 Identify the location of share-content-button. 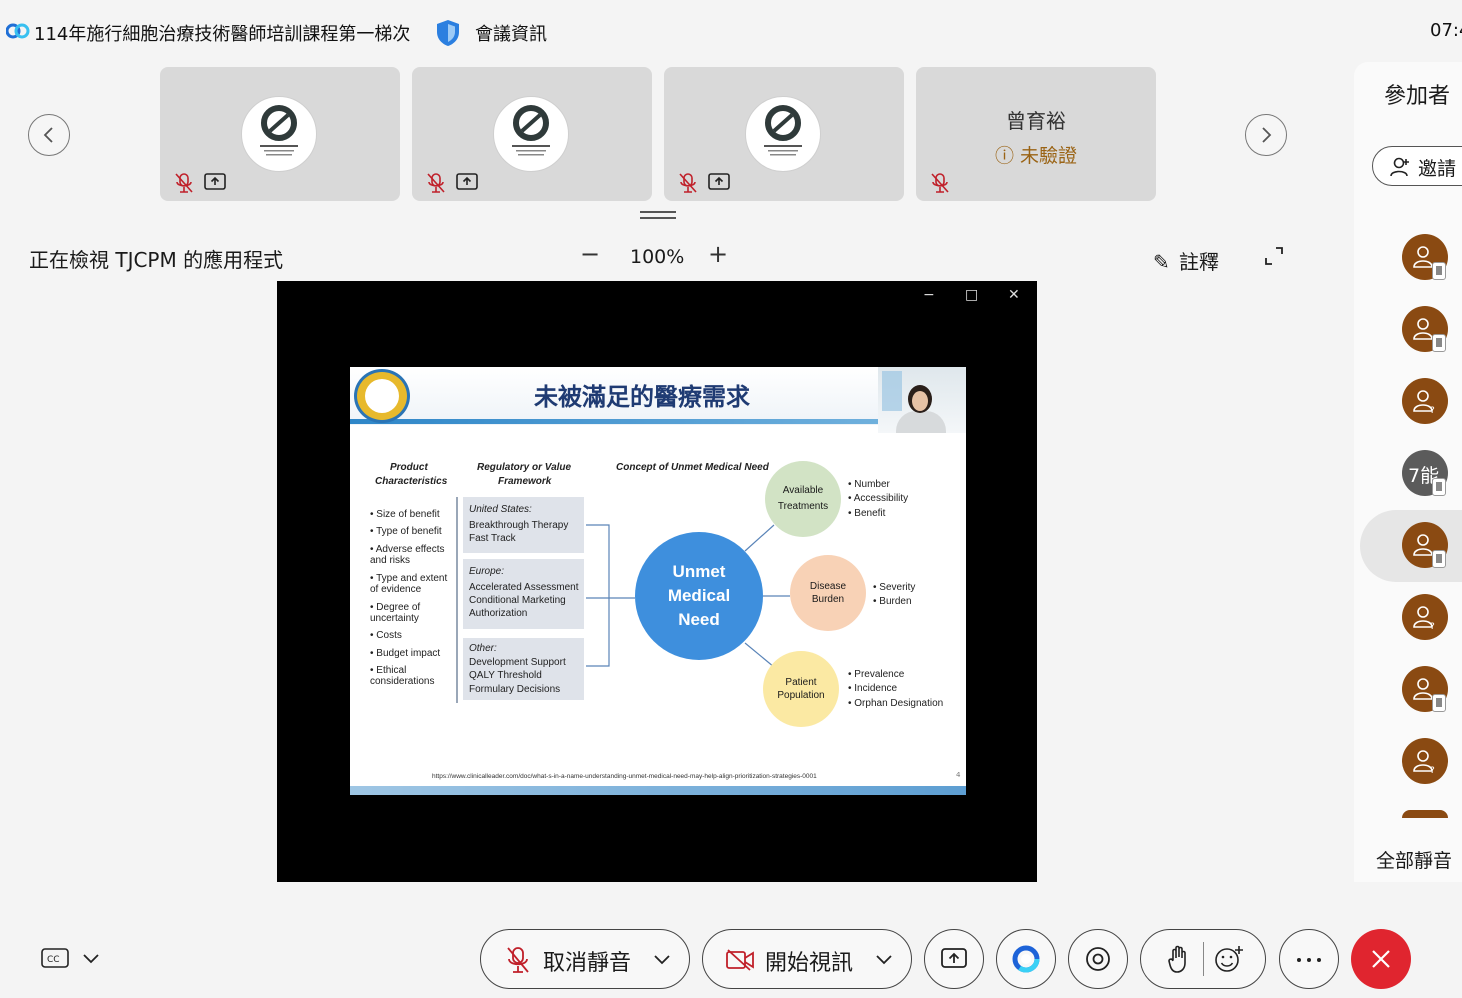
(954, 959).